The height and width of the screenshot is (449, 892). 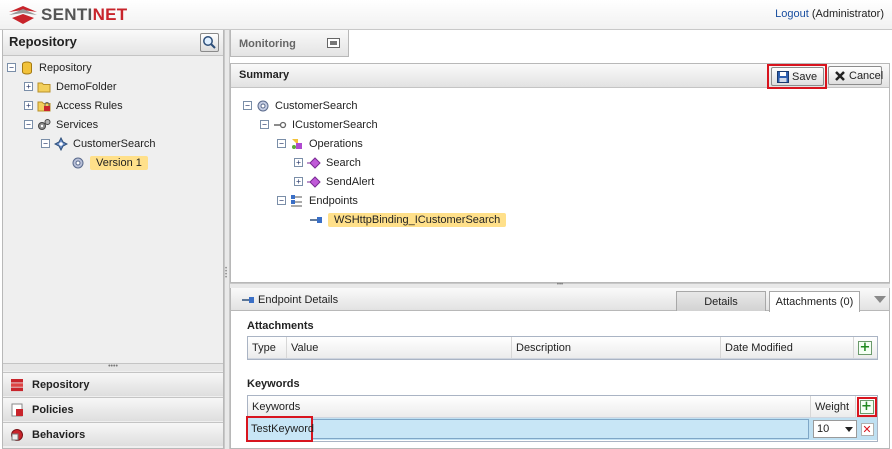 What do you see at coordinates (399, 347) in the screenshot?
I see `column-header-value: Value` at bounding box center [399, 347].